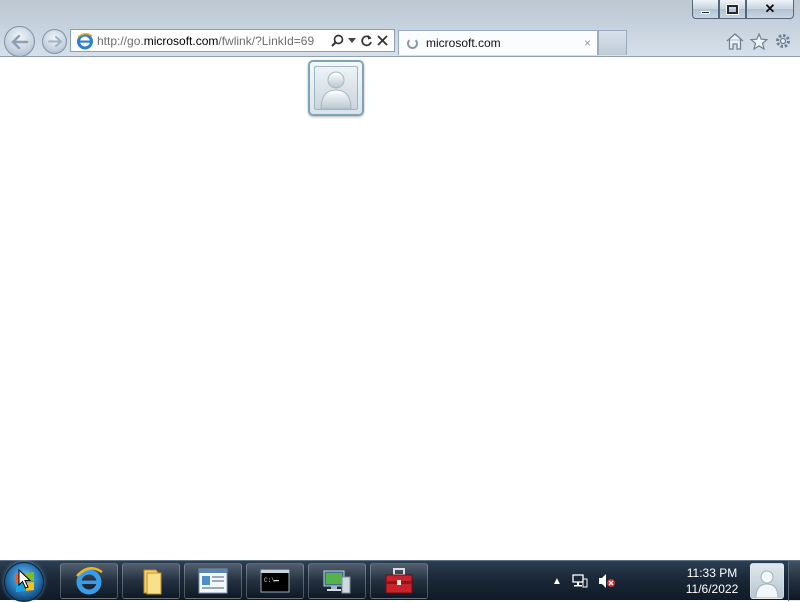  I want to click on maximize-button, so click(732, 9).